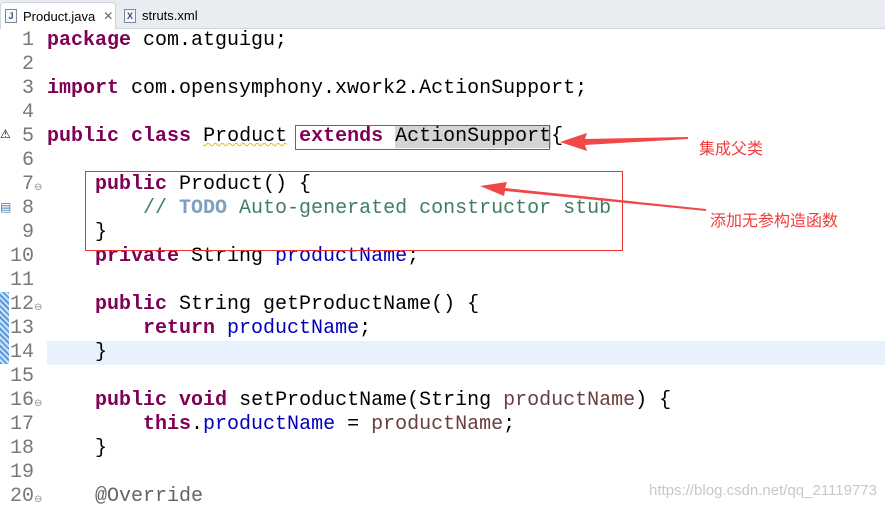  I want to click on annotation-arrows, so click(593, 172).